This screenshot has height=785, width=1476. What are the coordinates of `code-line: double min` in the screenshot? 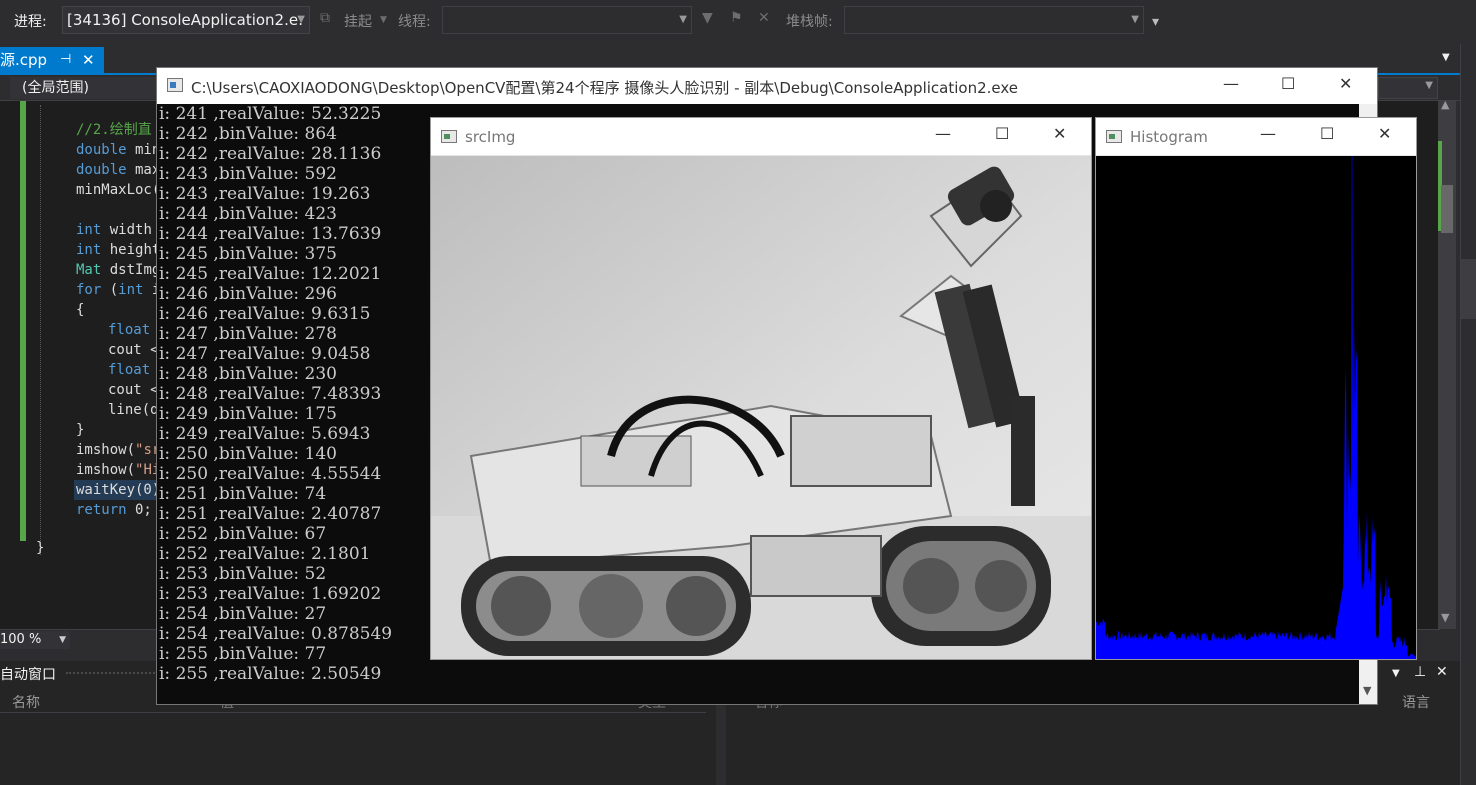 It's located at (118, 150).